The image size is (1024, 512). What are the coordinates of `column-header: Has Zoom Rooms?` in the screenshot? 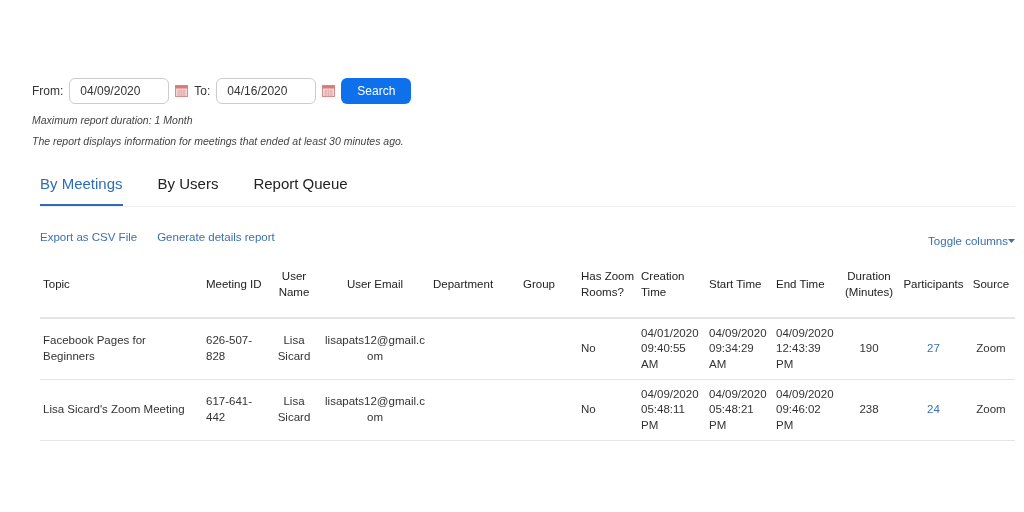 It's located at (608, 285).